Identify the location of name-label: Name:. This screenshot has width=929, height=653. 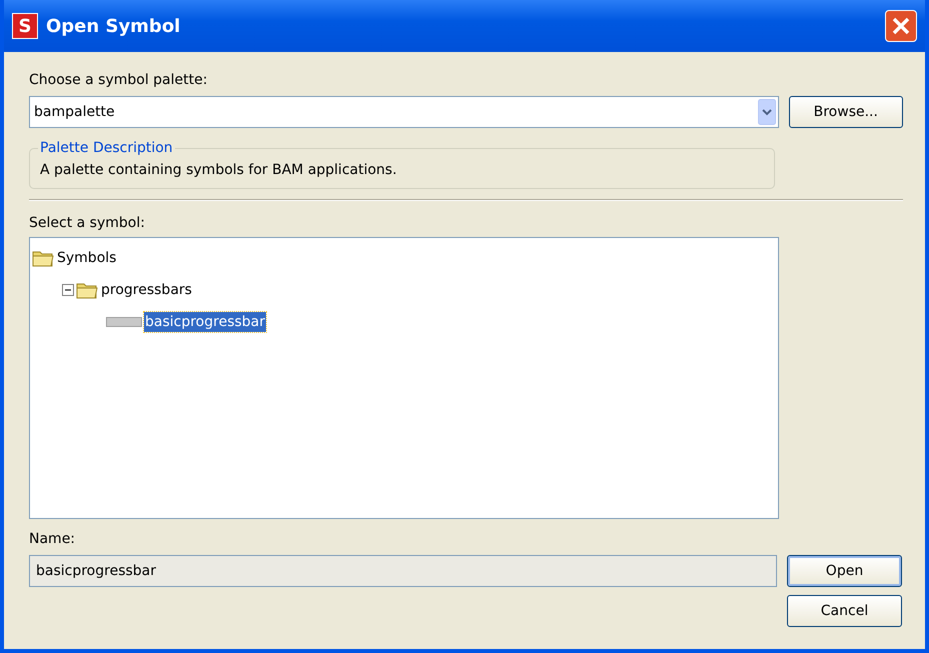
(52, 539).